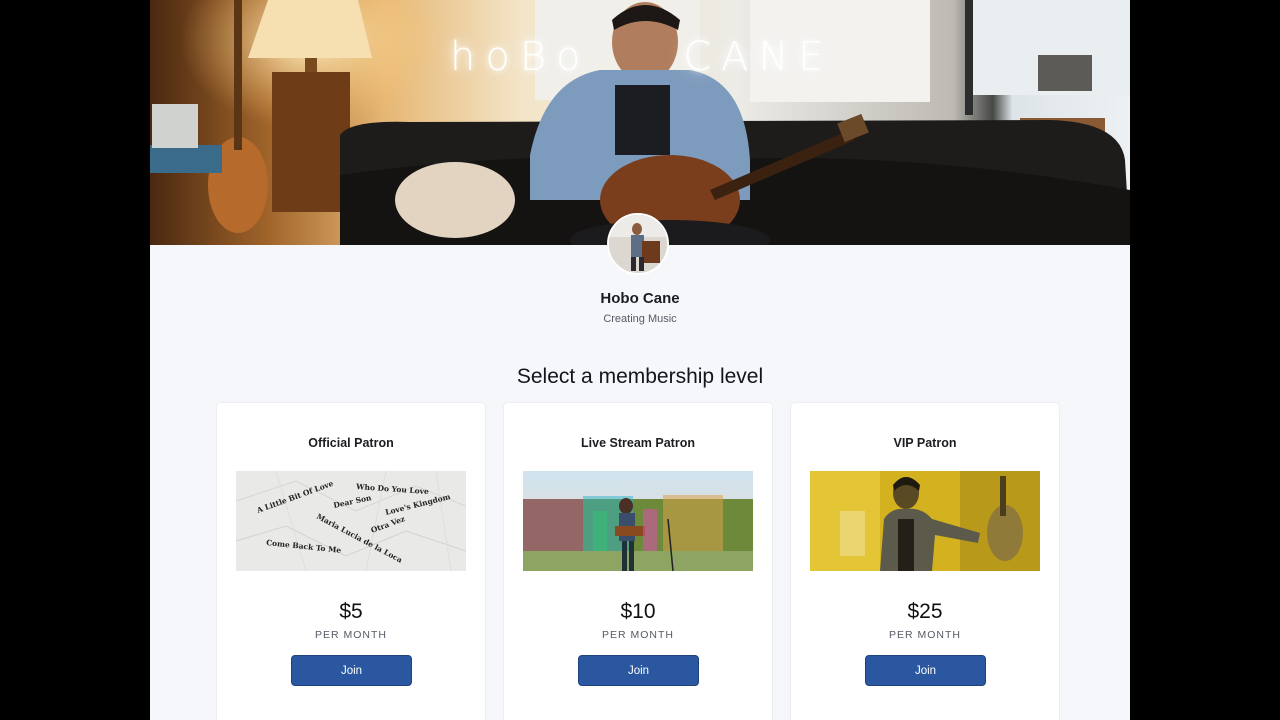  Describe the element at coordinates (642, 57) in the screenshot. I see `banner-title: hoBo CANE` at that location.